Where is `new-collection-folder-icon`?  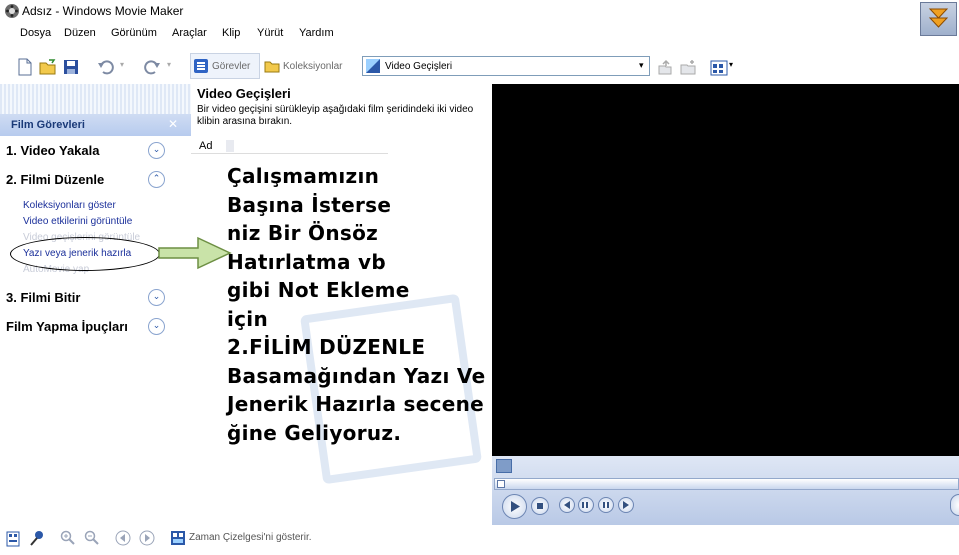
new-collection-folder-icon is located at coordinates (688, 67).